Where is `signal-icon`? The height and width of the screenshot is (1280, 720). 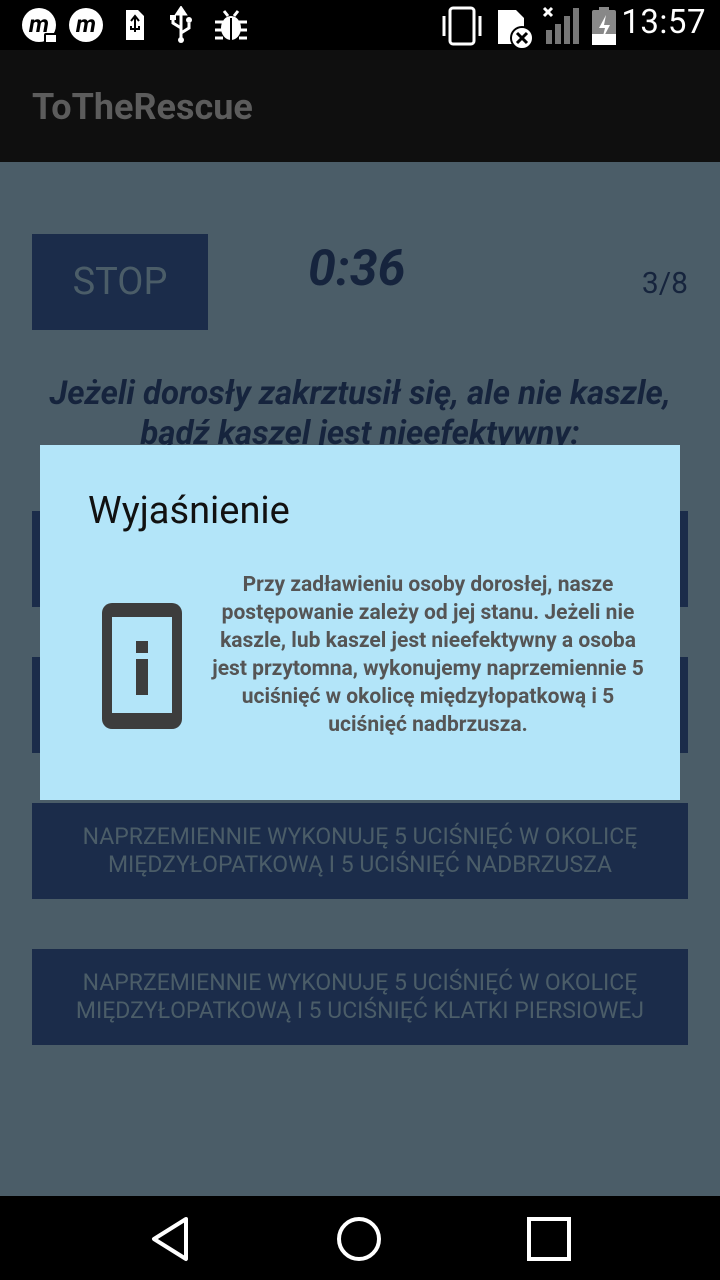 signal-icon is located at coordinates (560, 25).